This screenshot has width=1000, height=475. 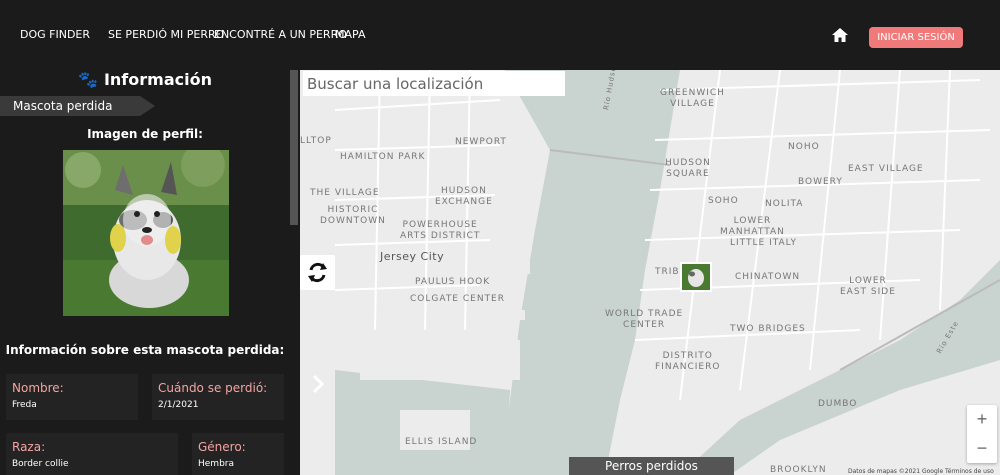 I want to click on lost-dog-map-marker, so click(x=696, y=277).